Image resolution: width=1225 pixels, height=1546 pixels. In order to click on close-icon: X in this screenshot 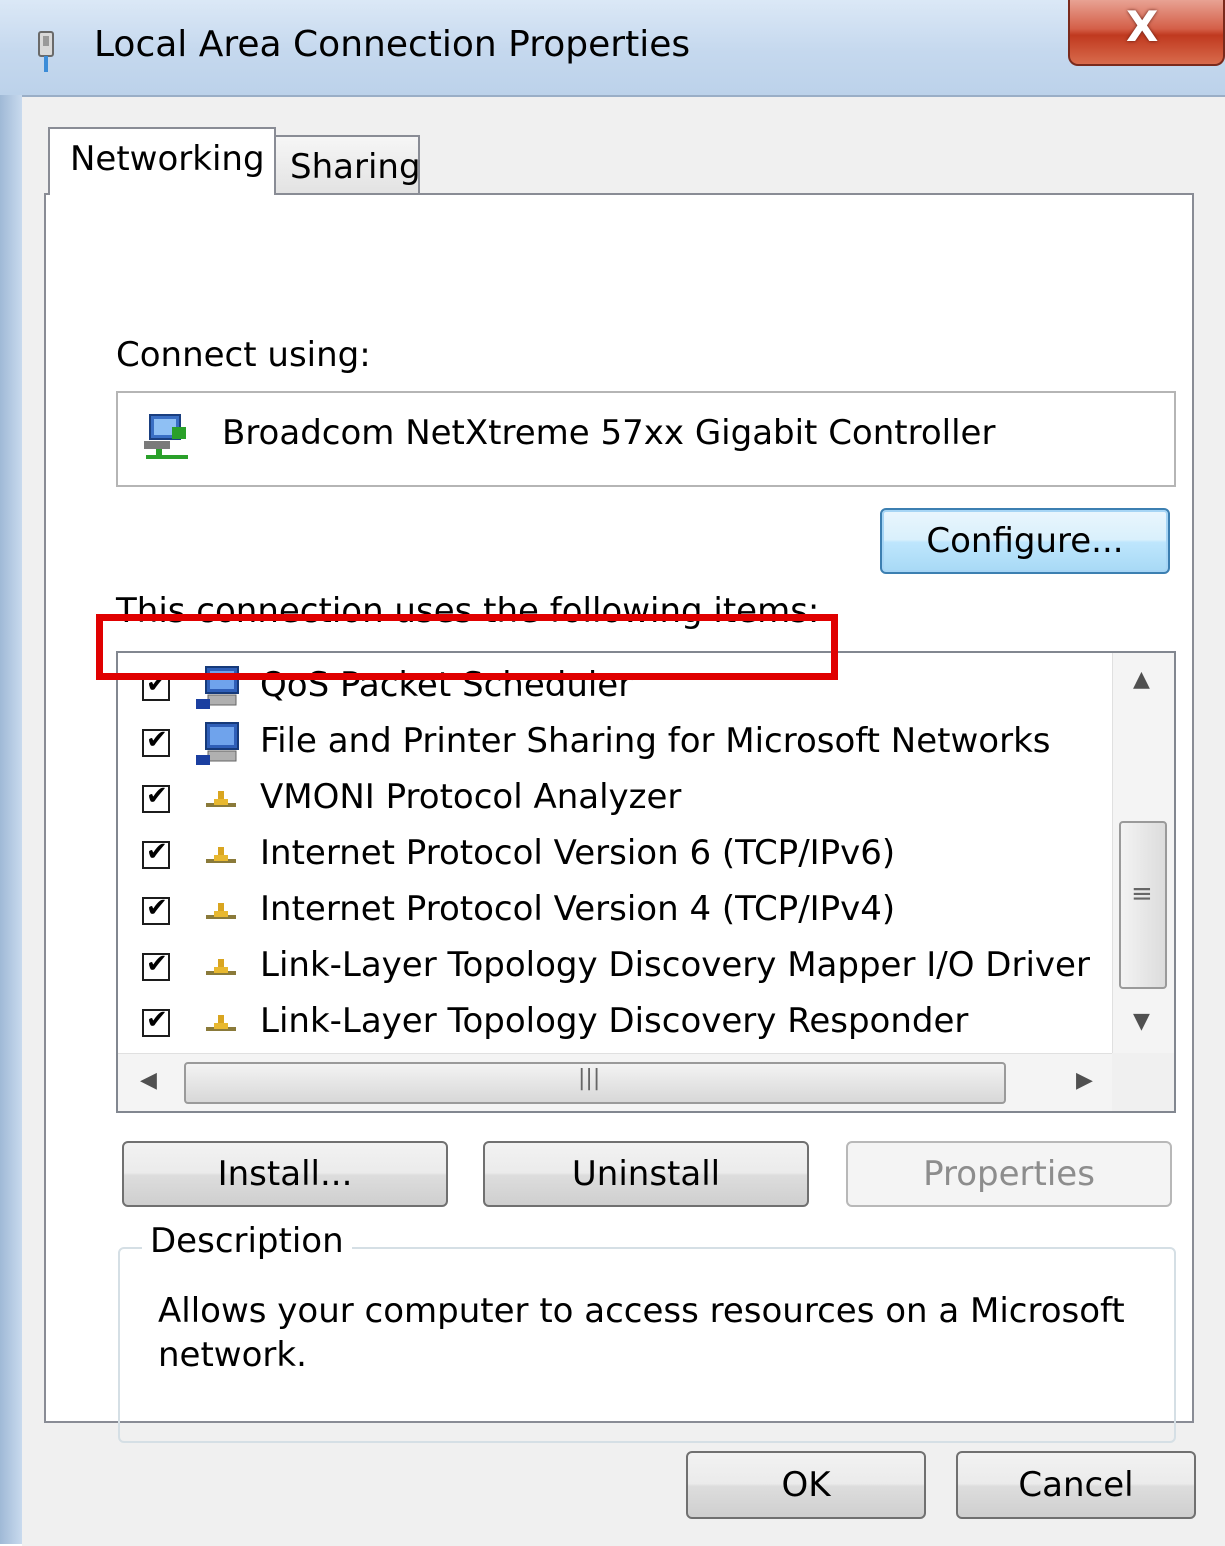, I will do `click(1142, 26)`.